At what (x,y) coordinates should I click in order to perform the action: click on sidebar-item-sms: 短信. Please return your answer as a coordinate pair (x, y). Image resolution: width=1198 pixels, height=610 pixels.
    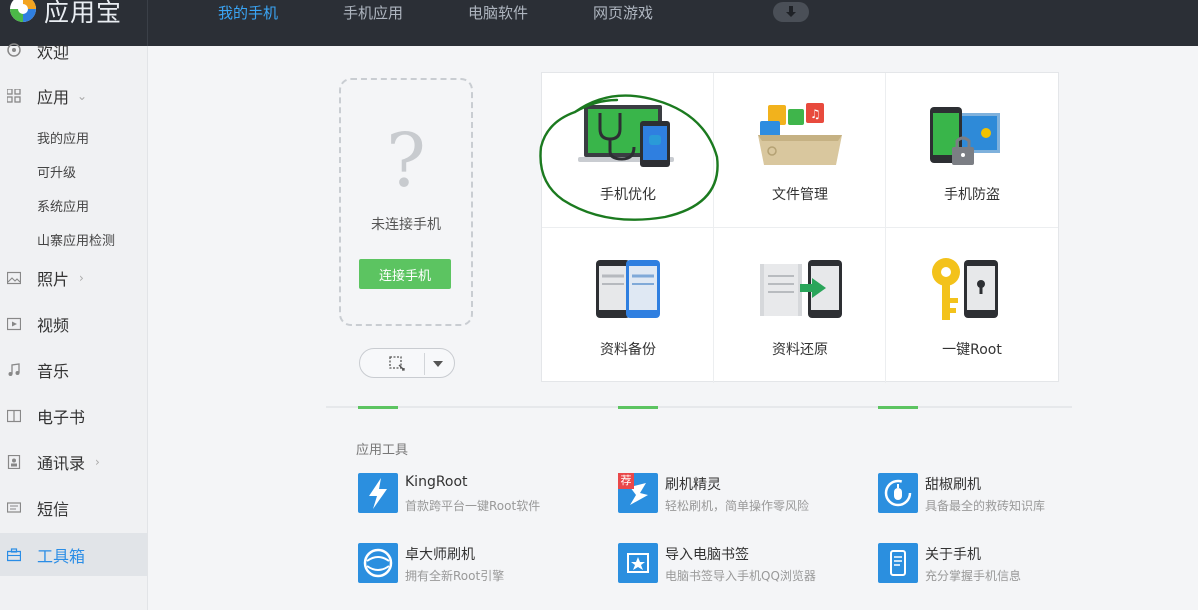
    Looking at the image, I should click on (73, 508).